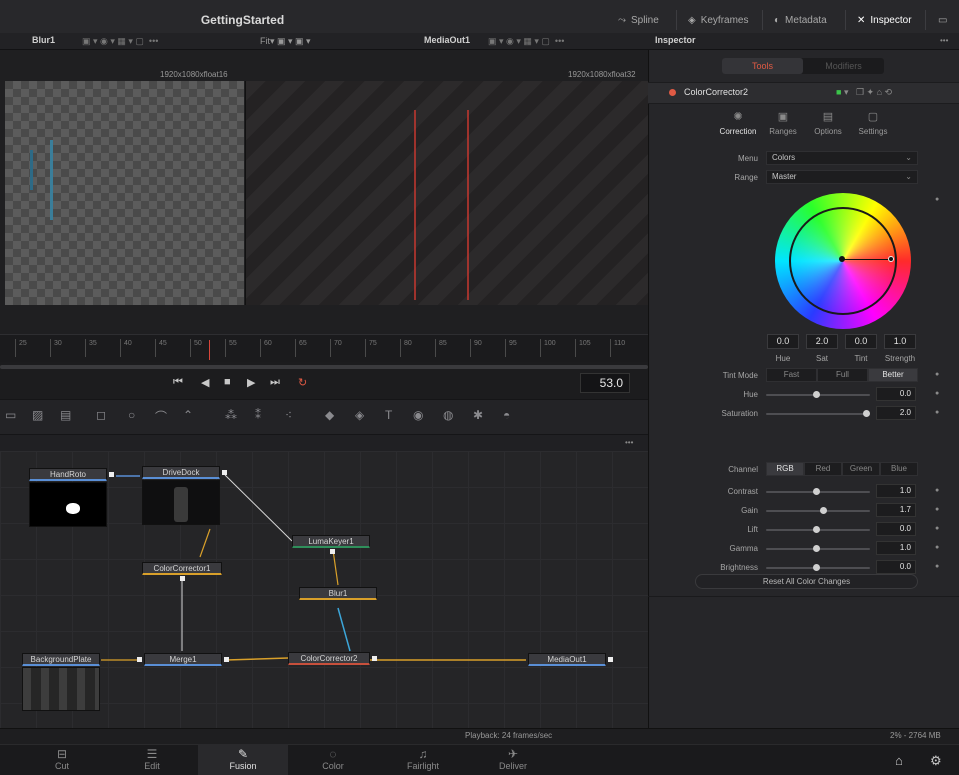 This screenshot has height=775, width=959. What do you see at coordinates (861, 469) in the screenshot?
I see `channel-green: Green` at bounding box center [861, 469].